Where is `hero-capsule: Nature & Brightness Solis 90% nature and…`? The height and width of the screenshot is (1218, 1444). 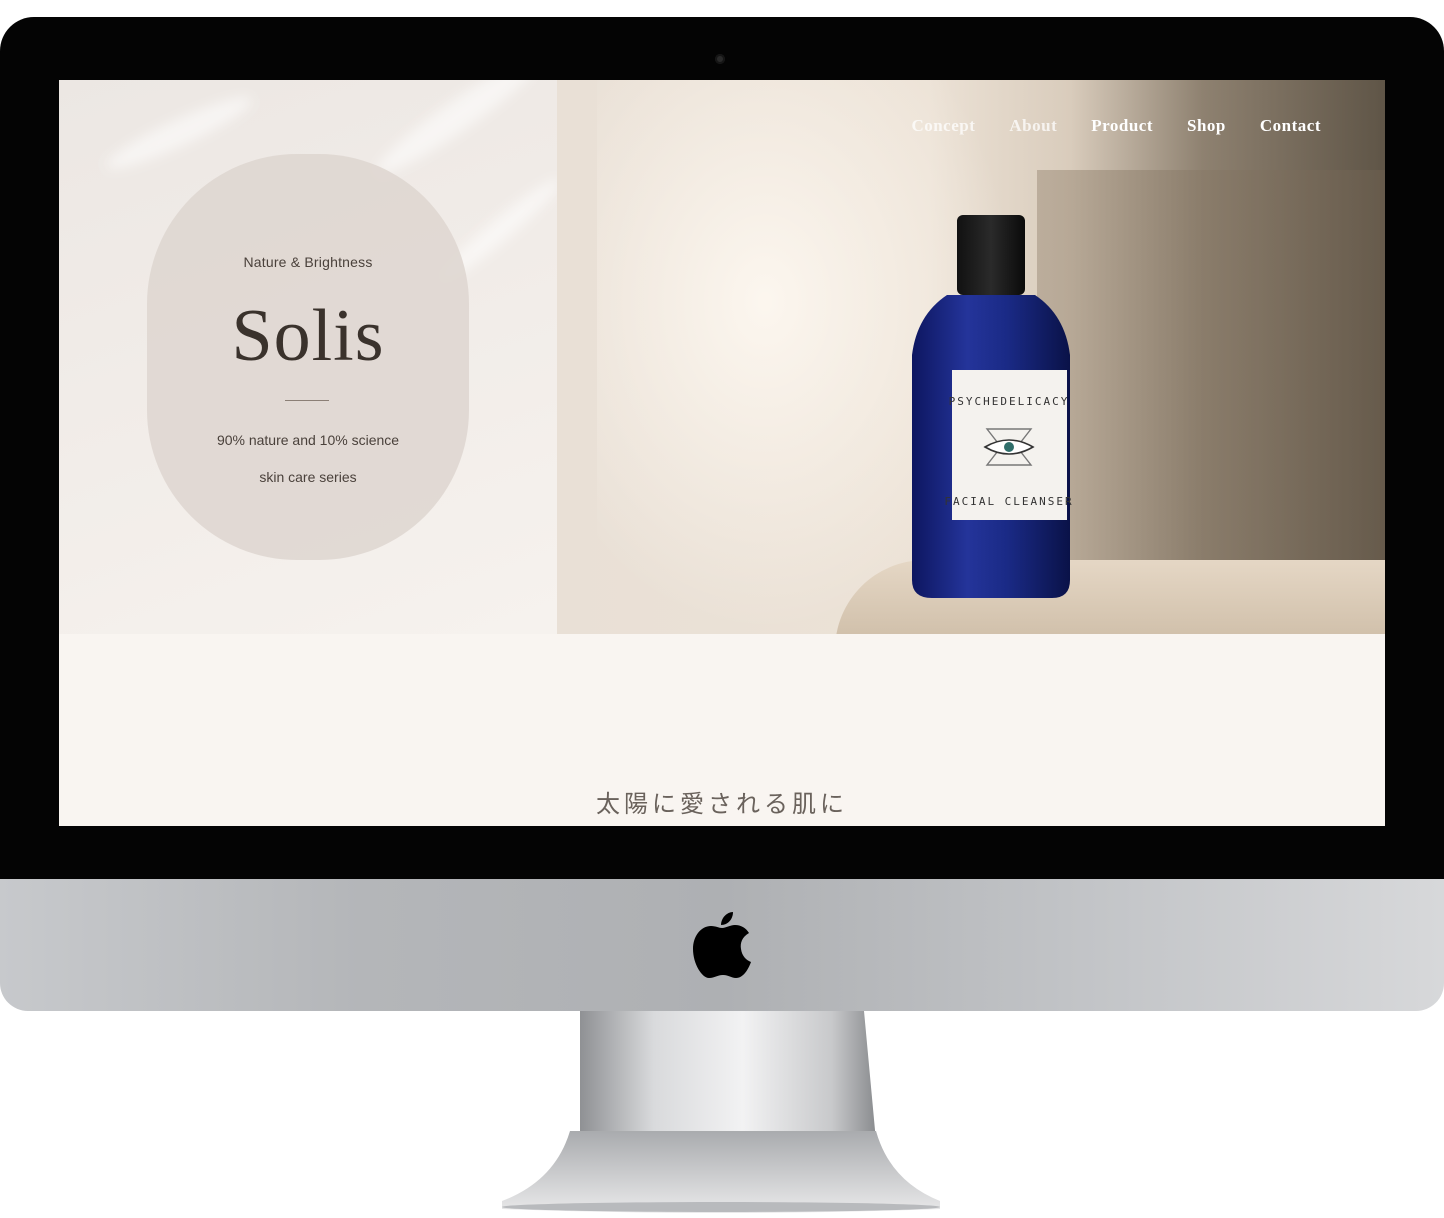 hero-capsule: Nature & Brightness Solis 90% nature and… is located at coordinates (308, 357).